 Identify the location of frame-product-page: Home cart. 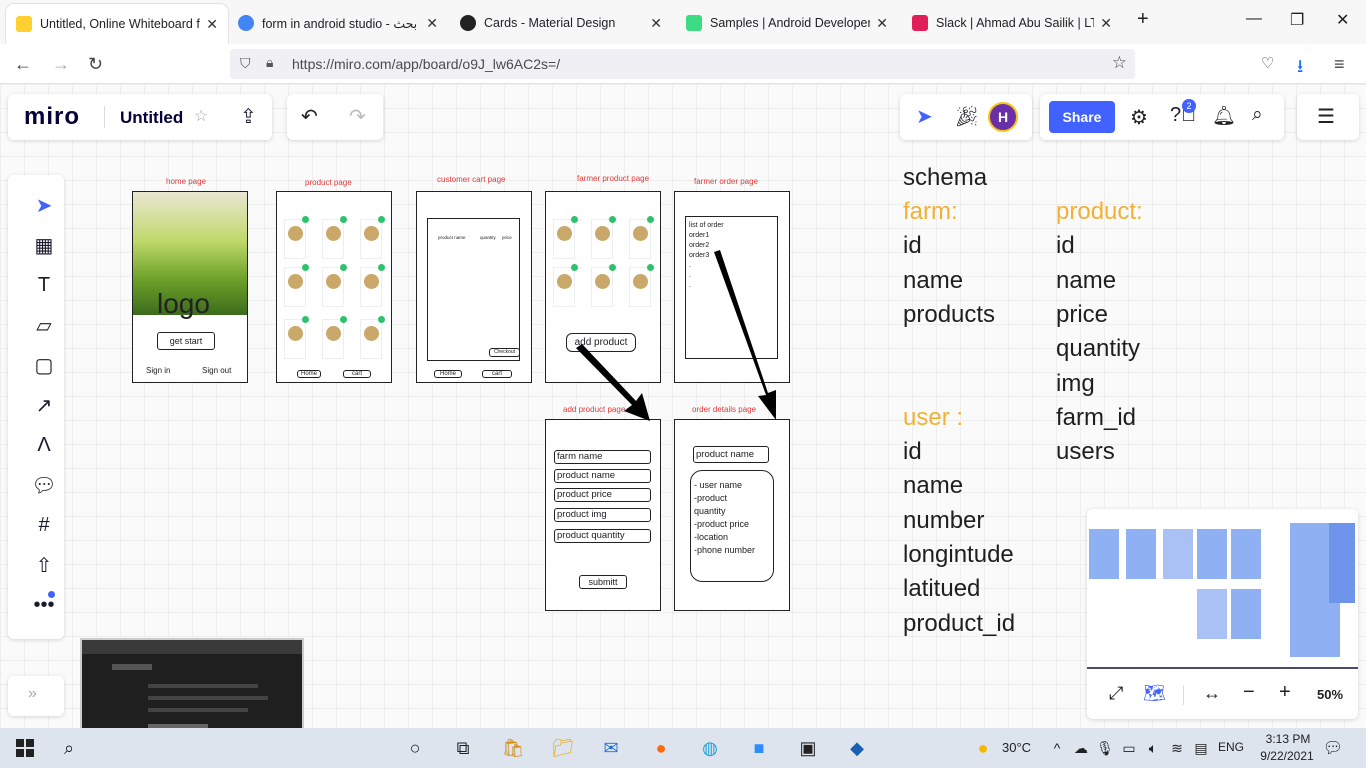
(334, 287).